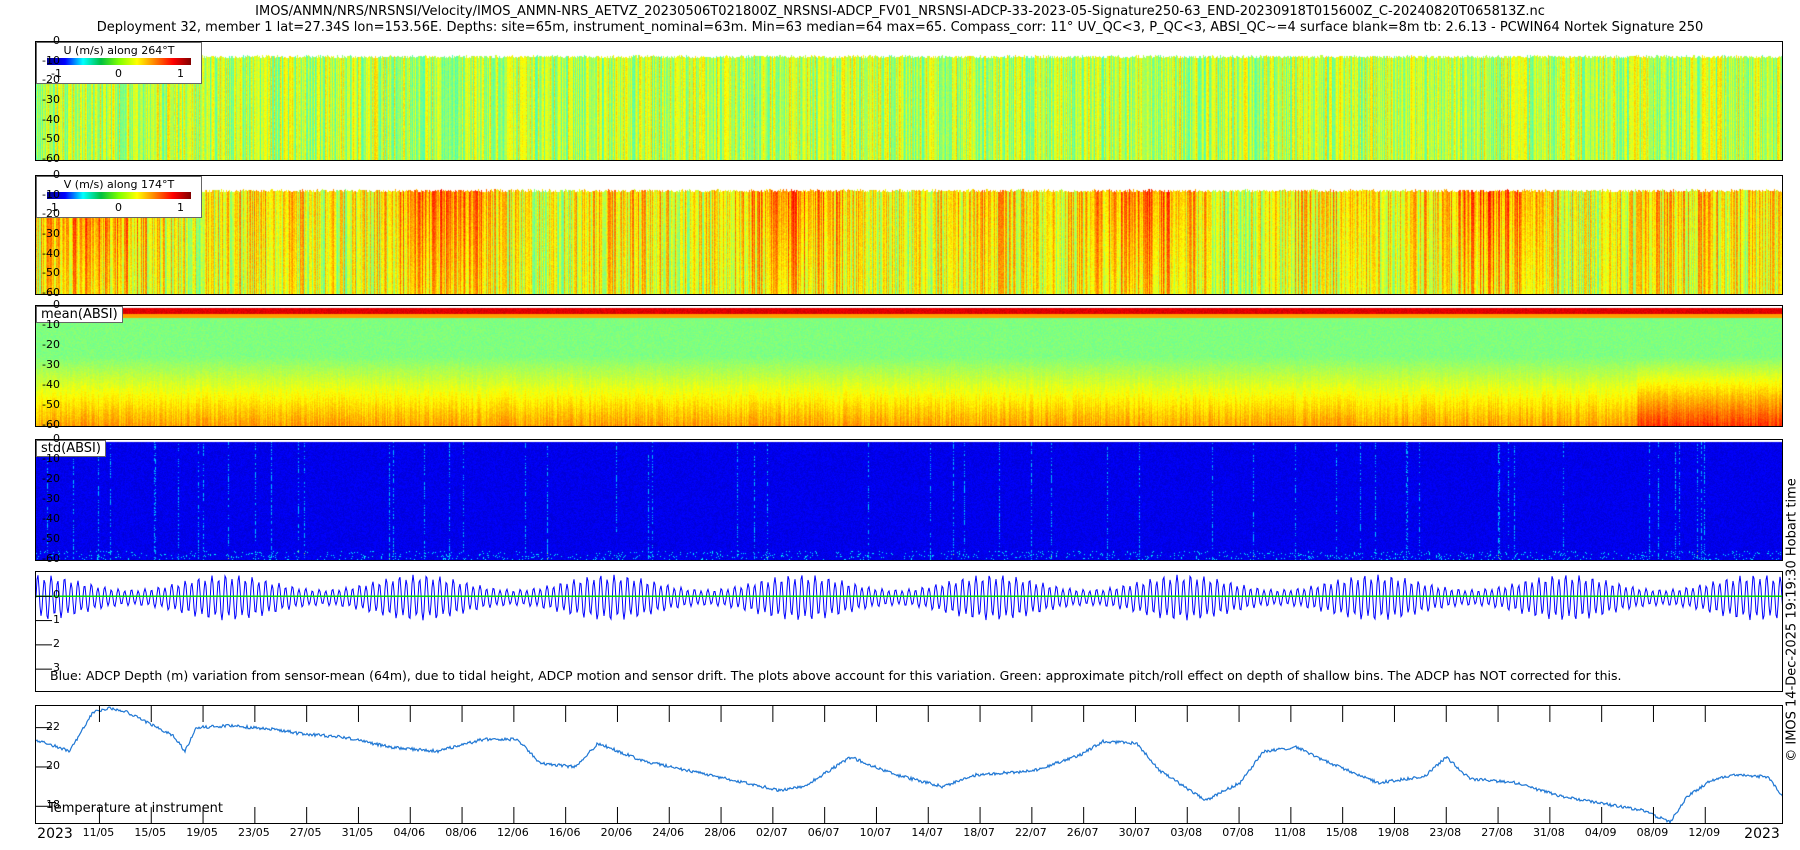 The image size is (1800, 850). What do you see at coordinates (56, 668) in the screenshot?
I see `y-tick-label: 3` at bounding box center [56, 668].